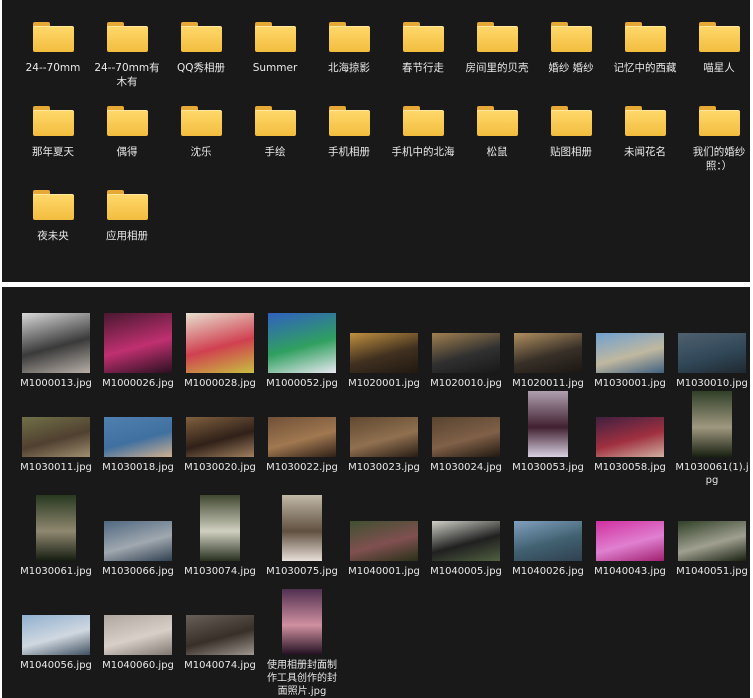  I want to click on image-item: M1020011.jpg, so click(548, 348).